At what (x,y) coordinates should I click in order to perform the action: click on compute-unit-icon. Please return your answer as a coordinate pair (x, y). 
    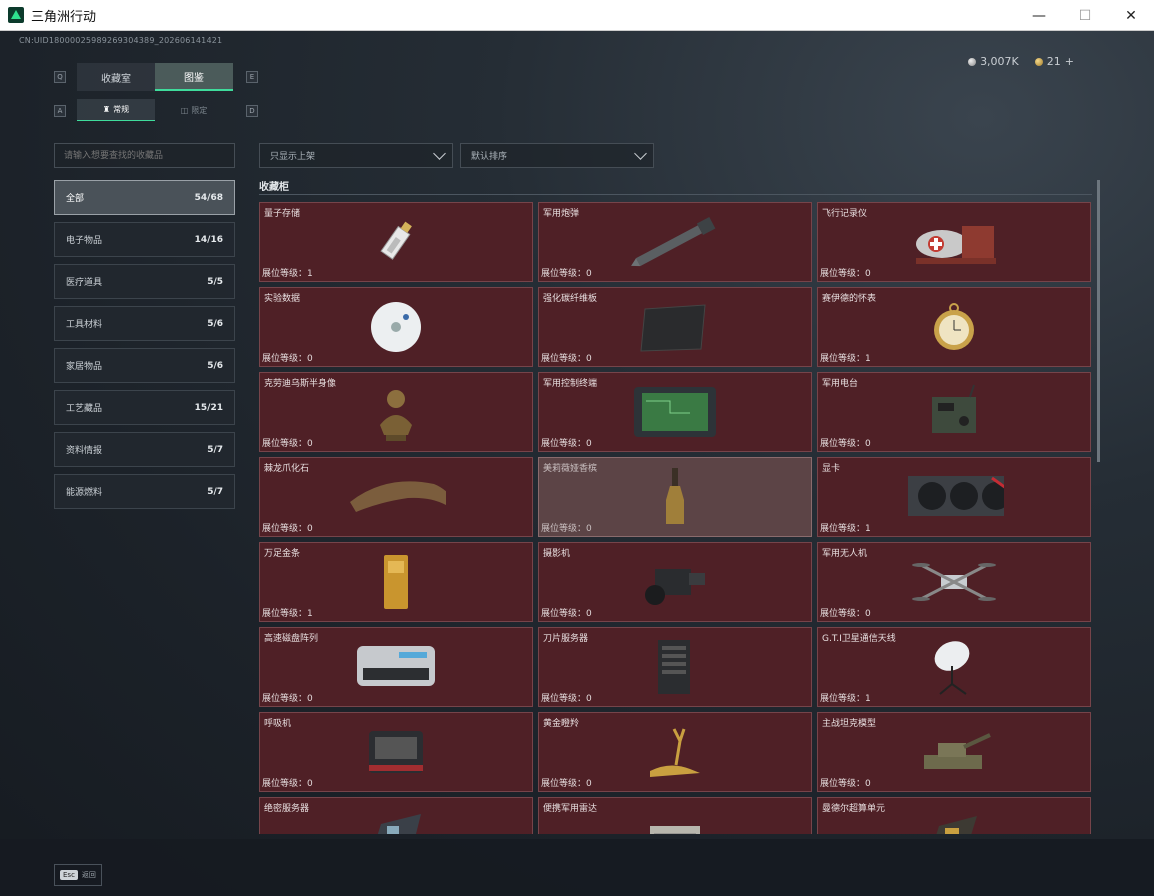
    Looking at the image, I should click on (954, 820).